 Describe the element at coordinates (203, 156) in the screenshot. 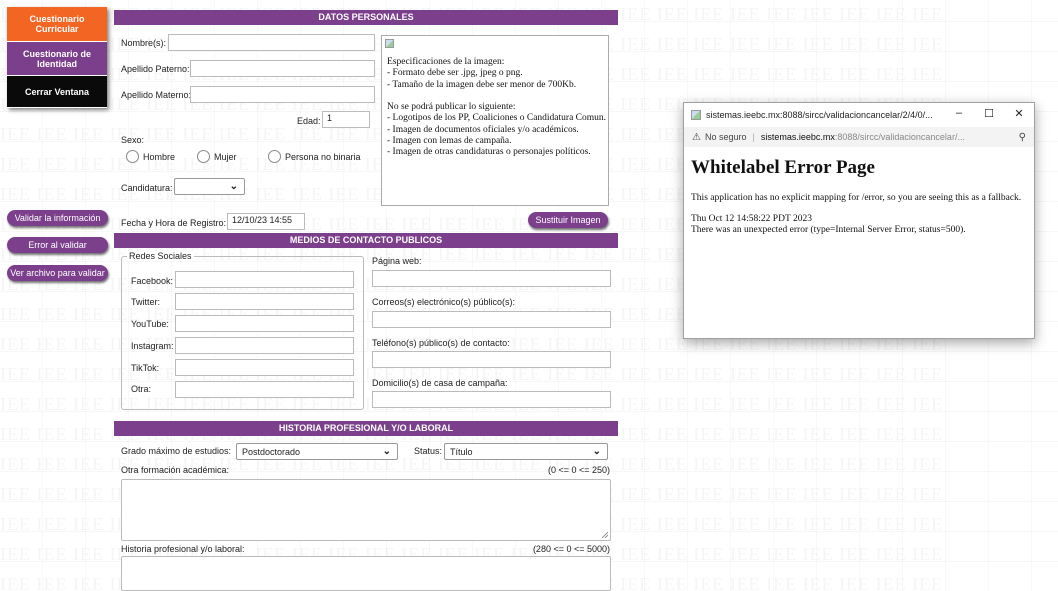

I see `sexo-mujer-radio` at that location.